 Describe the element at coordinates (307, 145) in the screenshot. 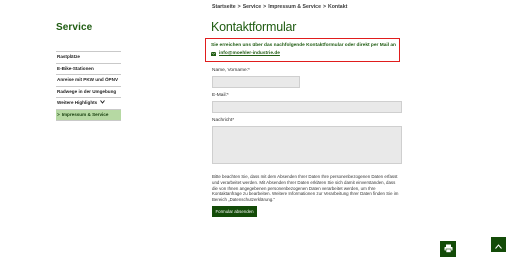

I see `message-field` at that location.